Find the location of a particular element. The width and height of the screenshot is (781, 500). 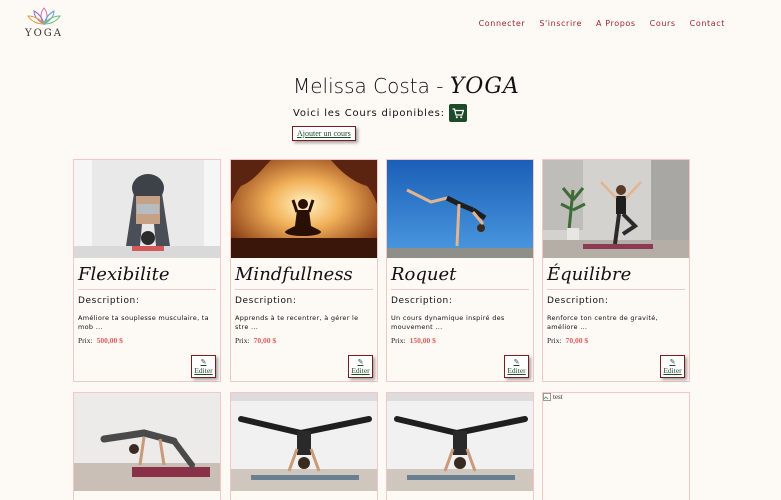

price-value: 500,00 $ is located at coordinates (109, 340).